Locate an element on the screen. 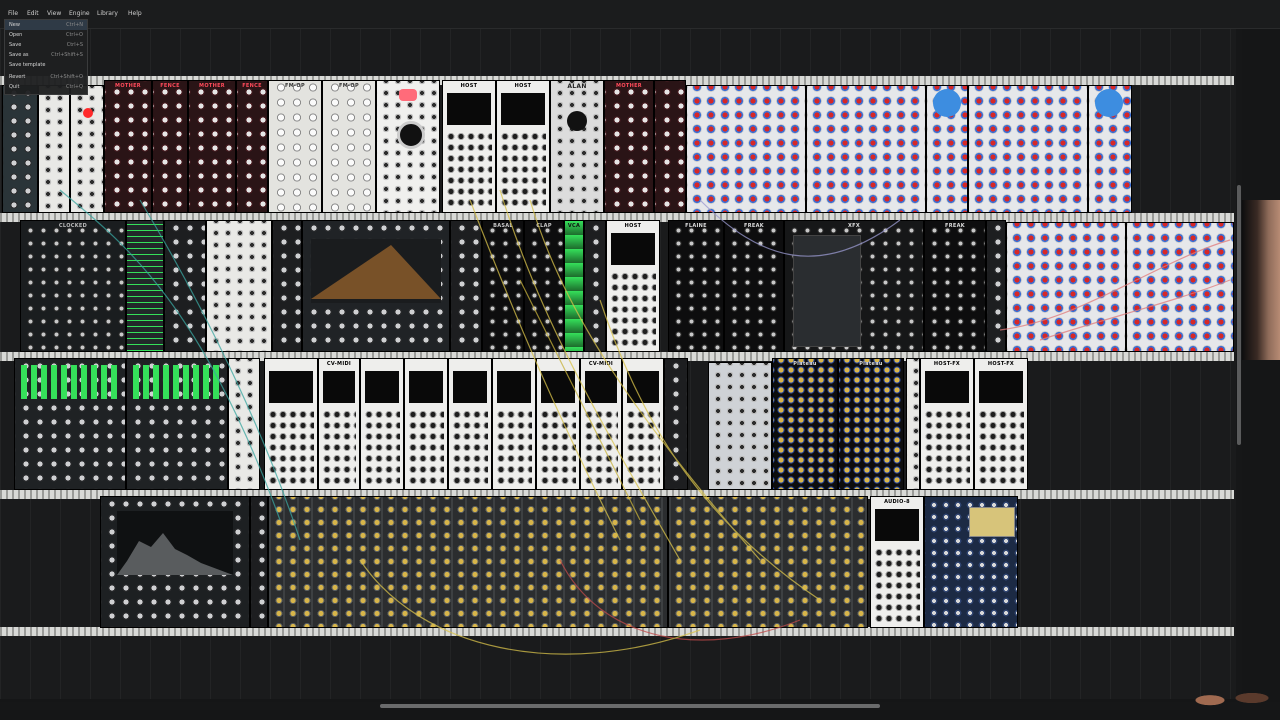 This screenshot has height=720, width=1280. module-trigger-pattern is located at coordinates (239, 286).